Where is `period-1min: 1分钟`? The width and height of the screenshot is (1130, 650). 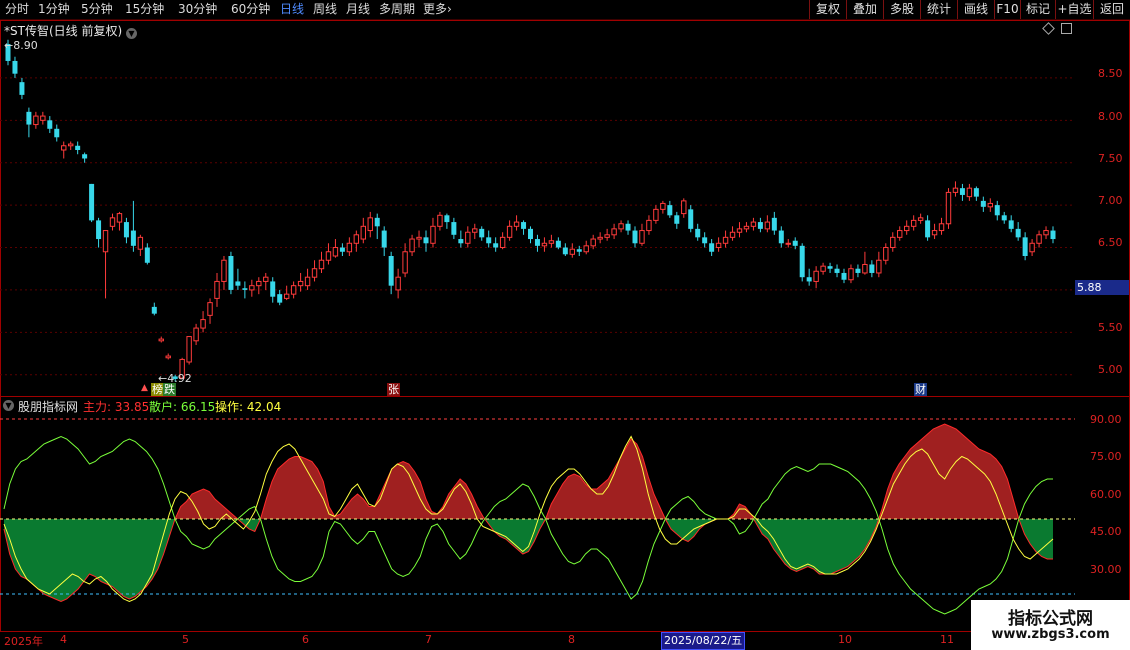
period-1min: 1分钟 is located at coordinates (54, 9).